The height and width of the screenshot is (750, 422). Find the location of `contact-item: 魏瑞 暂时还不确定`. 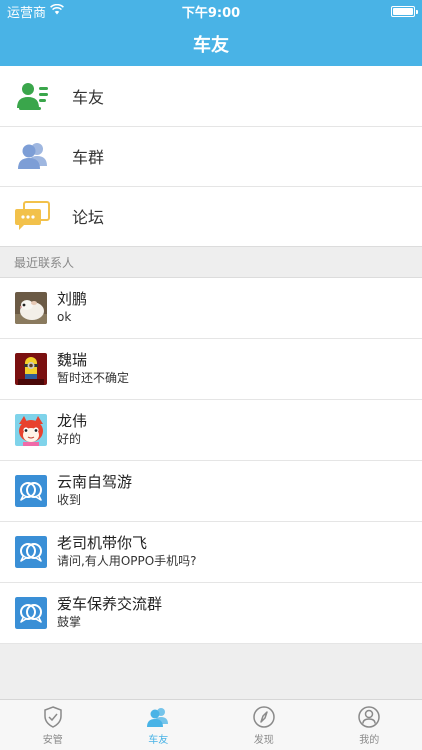

contact-item: 魏瑞 暂时还不确定 is located at coordinates (211, 369).